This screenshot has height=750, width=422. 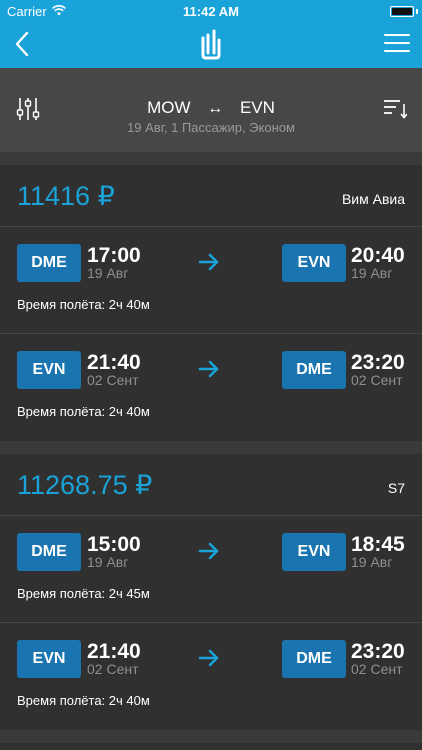 What do you see at coordinates (85, 485) in the screenshot?
I see `price: 11268.75 ₽` at bounding box center [85, 485].